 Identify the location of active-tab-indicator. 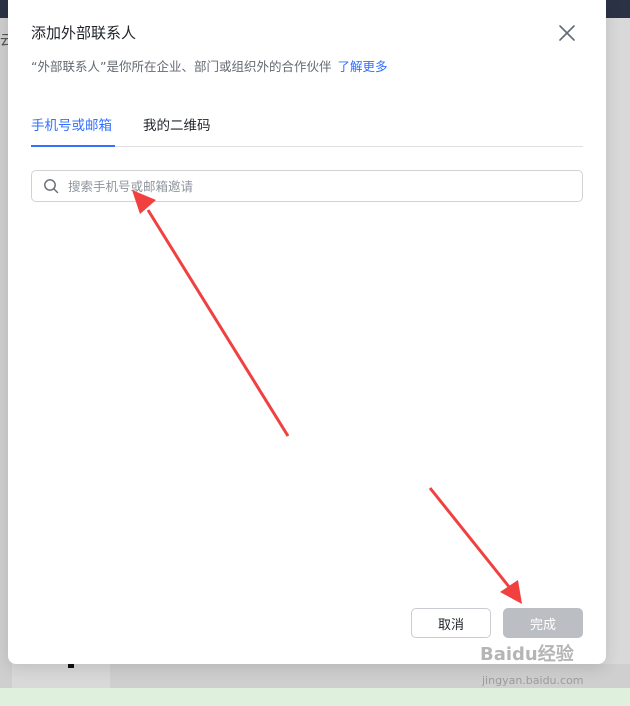
(73, 146).